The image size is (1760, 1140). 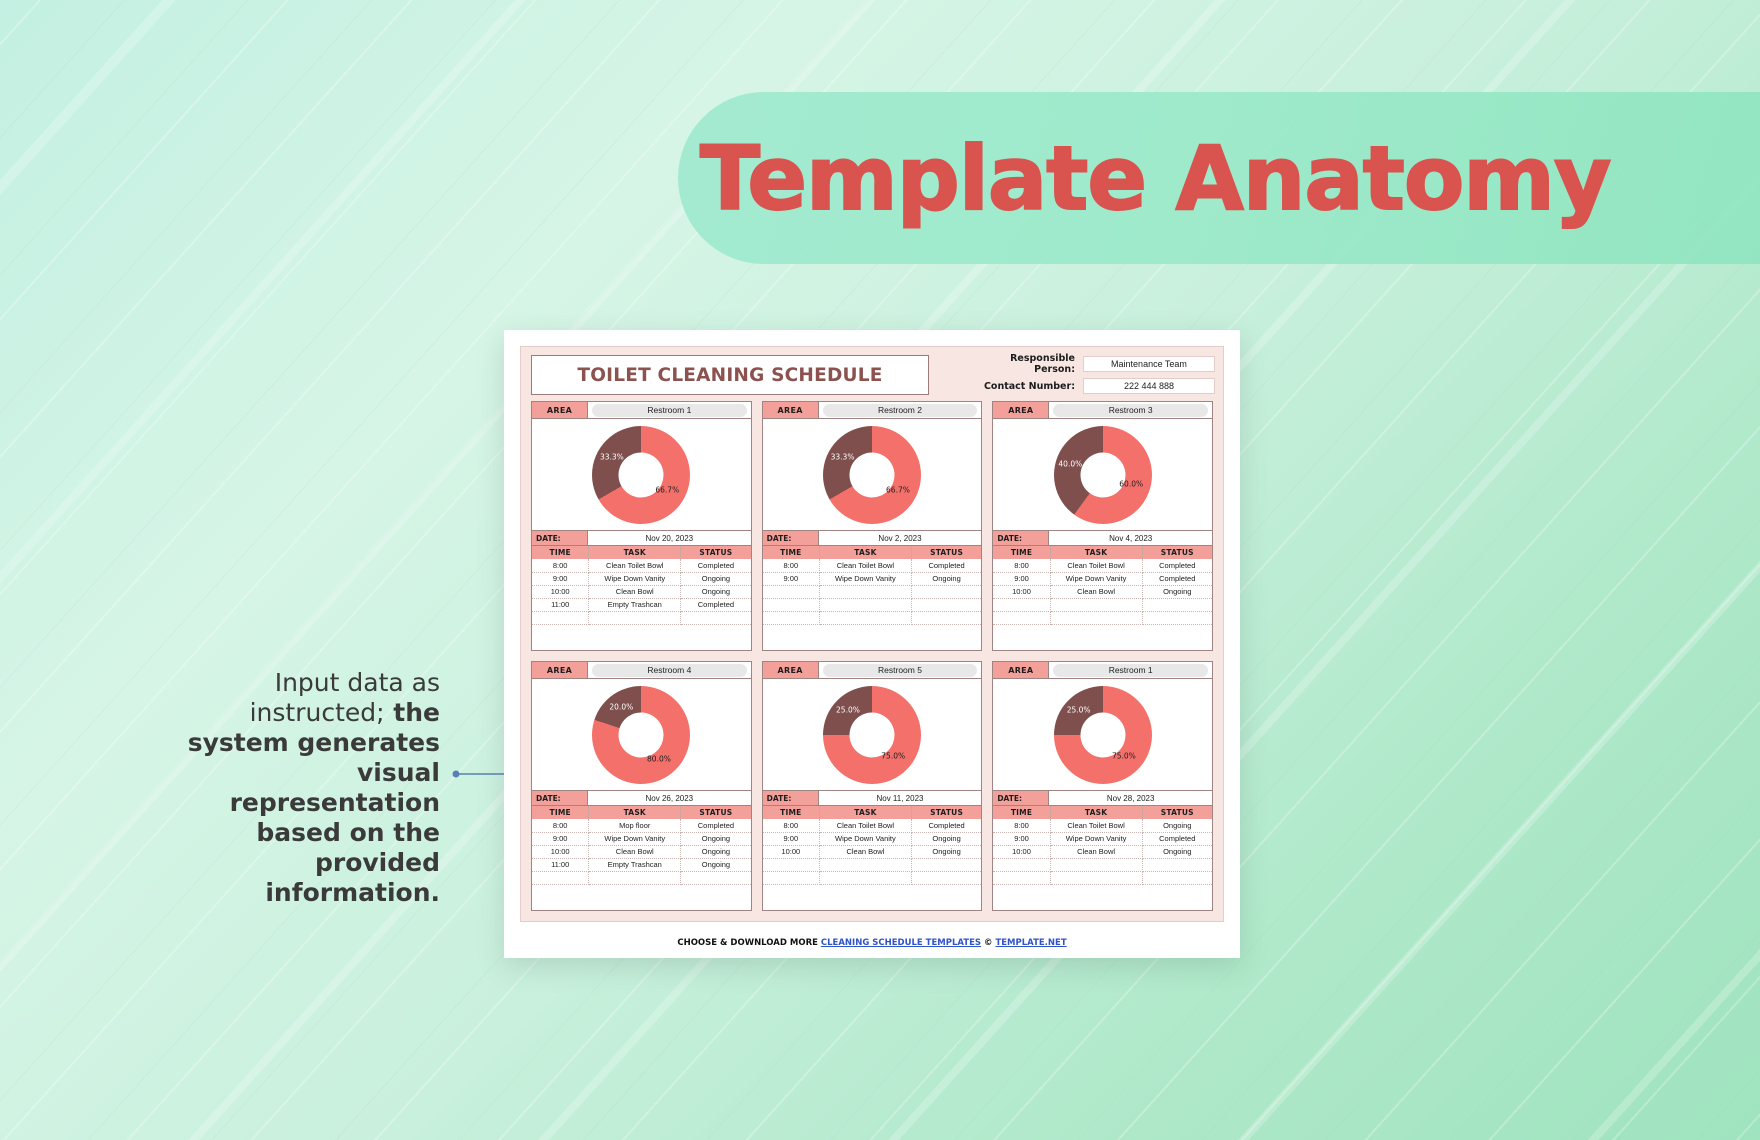 I want to click on date-value: Nov 28, 2023, so click(x=1130, y=798).